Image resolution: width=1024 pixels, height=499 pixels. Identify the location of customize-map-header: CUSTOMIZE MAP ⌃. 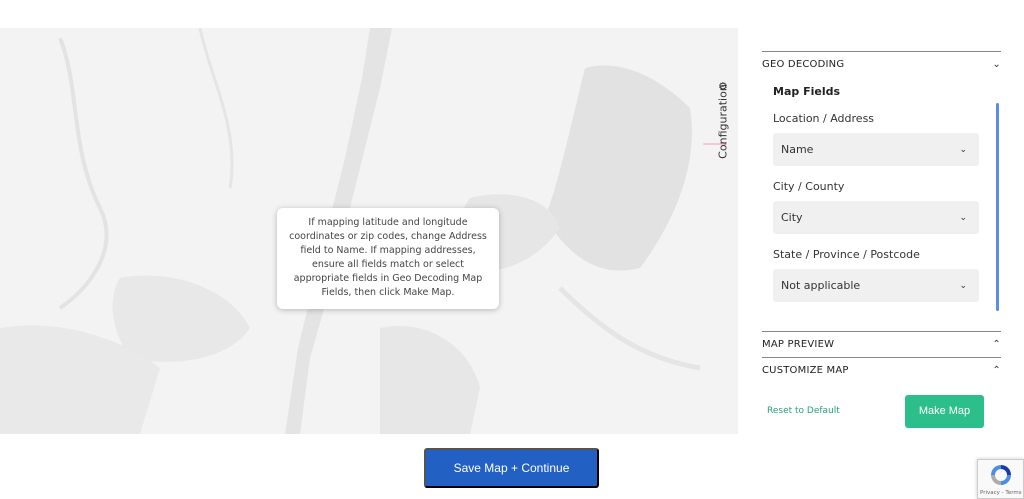
(881, 370).